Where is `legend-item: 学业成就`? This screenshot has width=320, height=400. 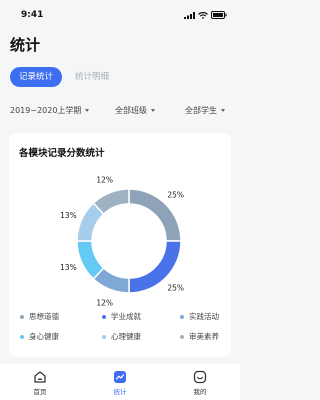
legend-item: 学业成就 is located at coordinates (121, 316).